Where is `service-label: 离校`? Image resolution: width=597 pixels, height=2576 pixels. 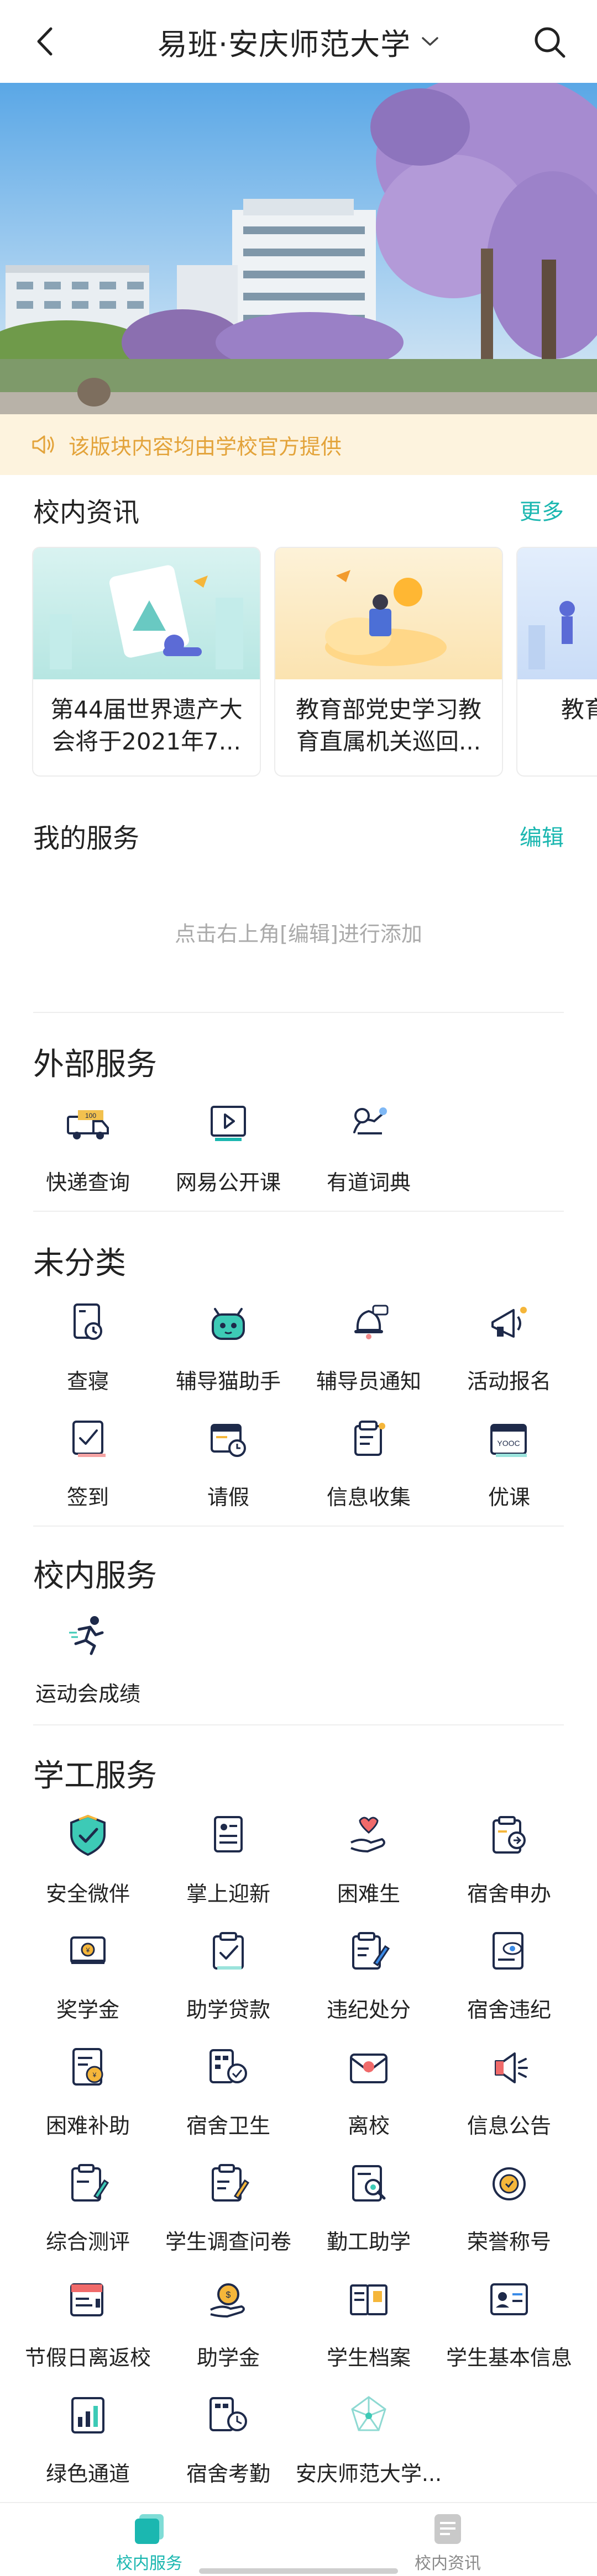
service-label: 离校 is located at coordinates (368, 2126).